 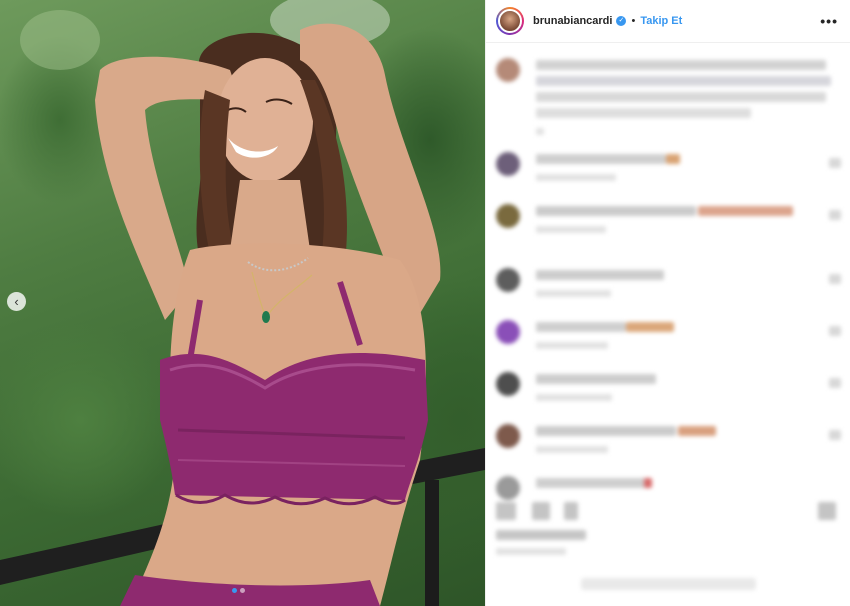 I want to click on post-header: brunabiancardi ✓ • Takip Et •••, so click(x=668, y=21).